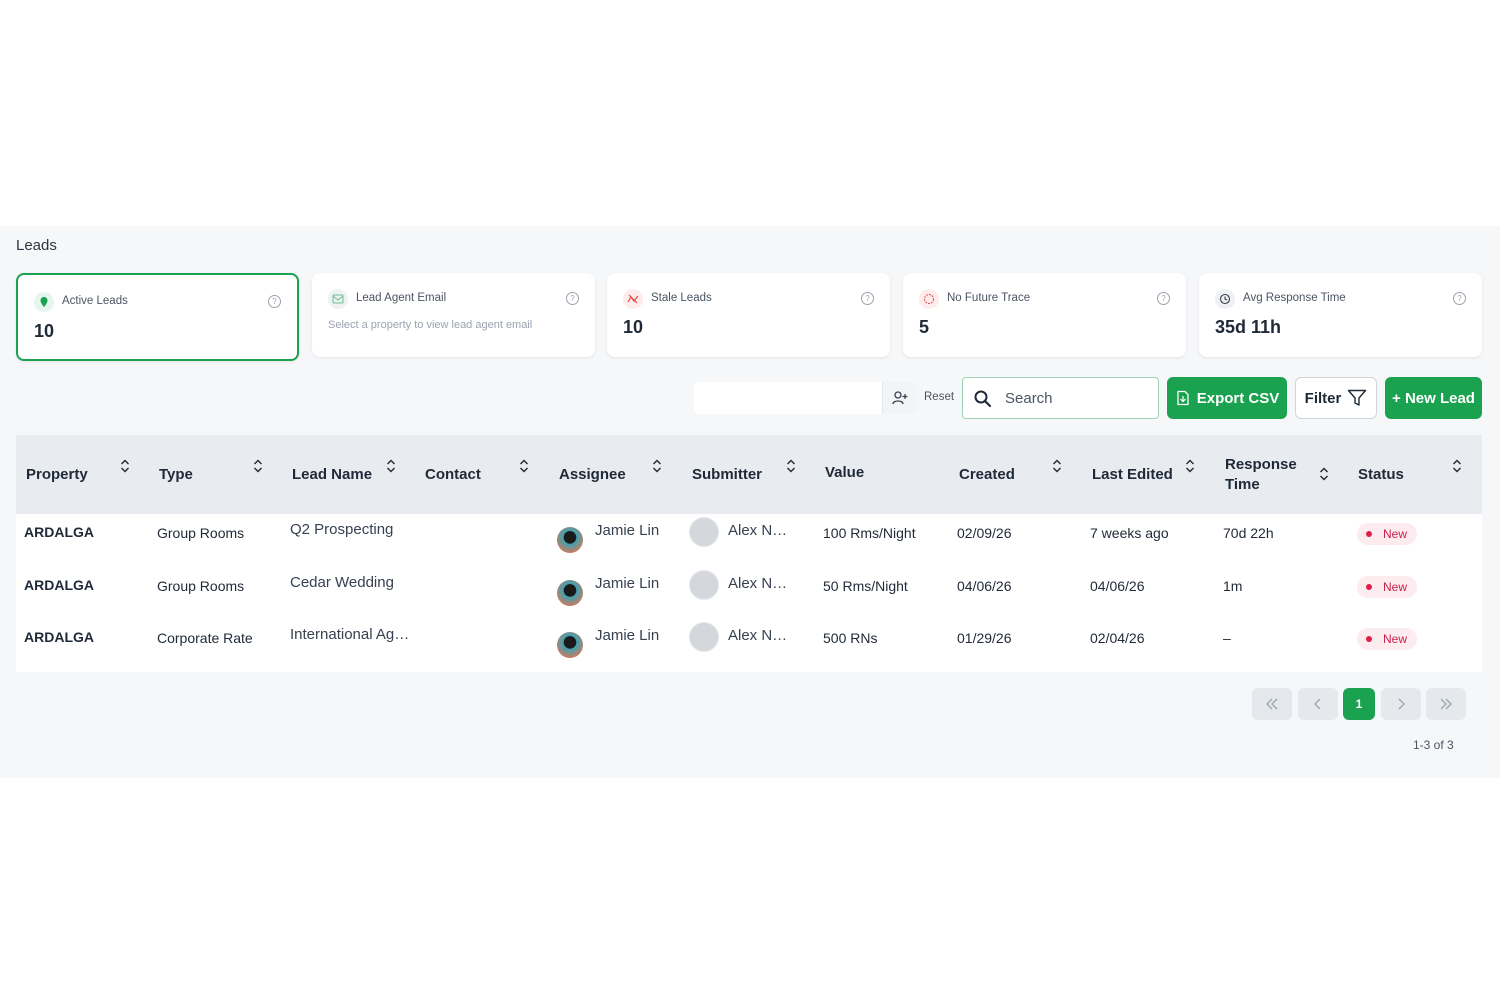 This screenshot has width=1500, height=1006. What do you see at coordinates (633, 299) in the screenshot?
I see `trend-off-icon` at bounding box center [633, 299].